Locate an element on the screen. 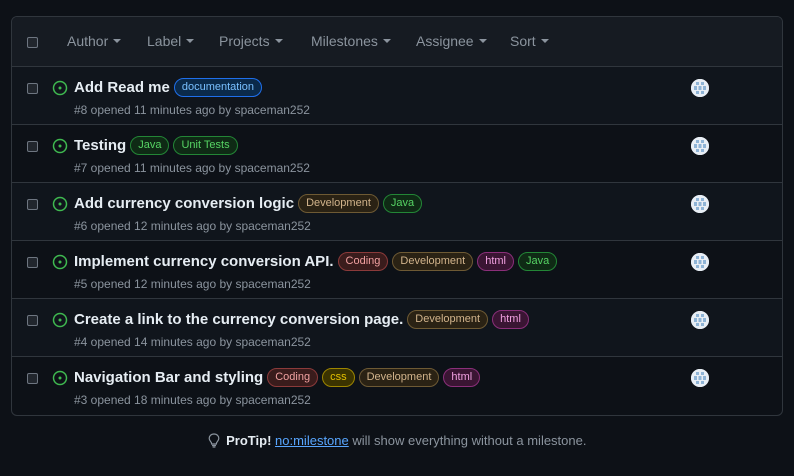 The image size is (794, 476). milestones-filter-label: Milestones is located at coordinates (344, 41).